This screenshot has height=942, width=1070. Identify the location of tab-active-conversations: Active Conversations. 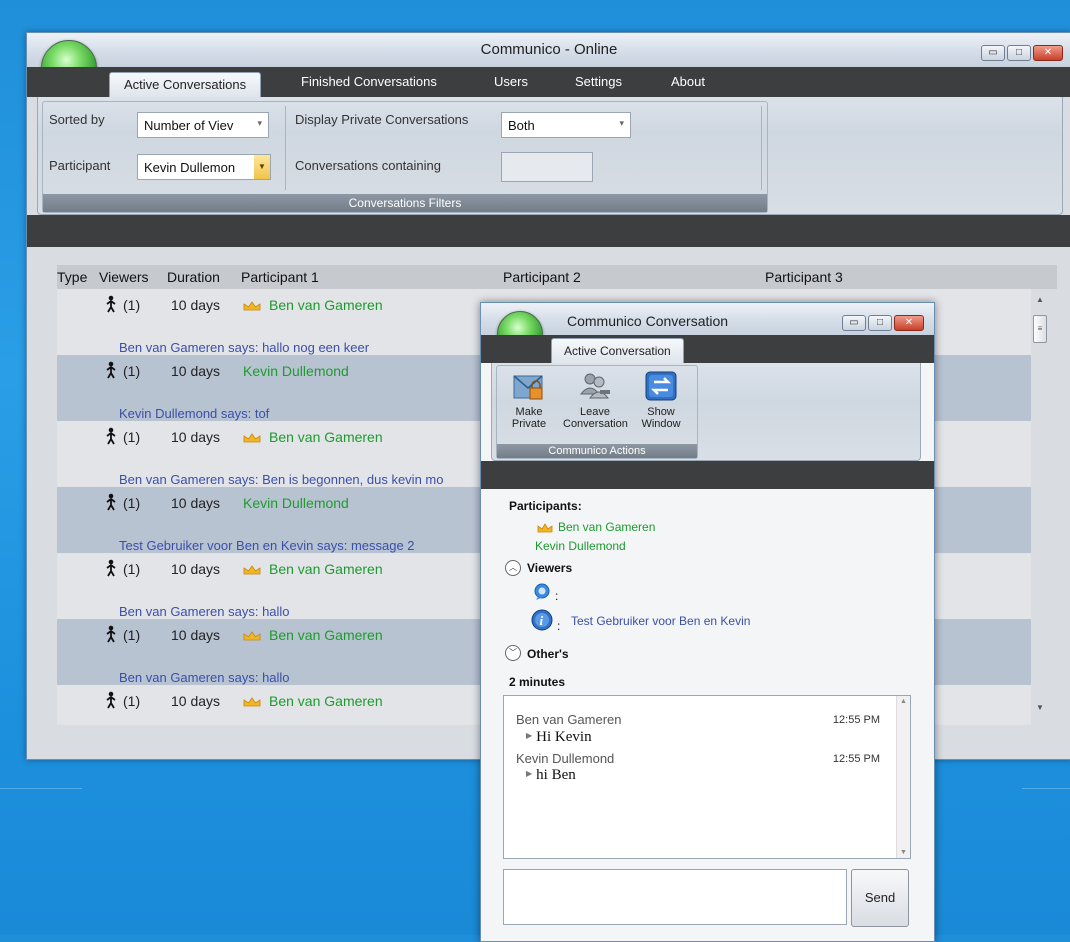
(185, 84).